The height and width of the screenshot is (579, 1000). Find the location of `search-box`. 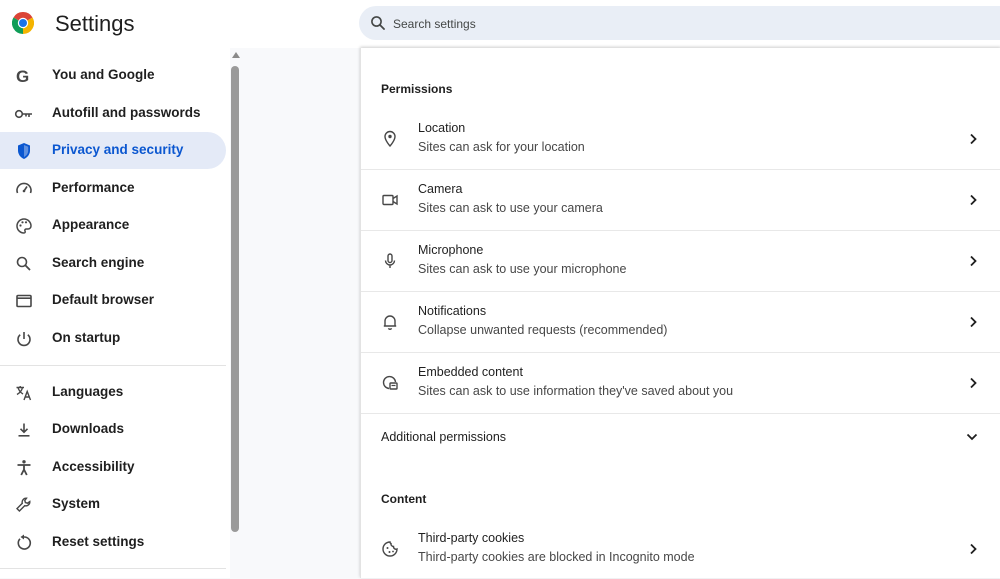

search-box is located at coordinates (679, 24).